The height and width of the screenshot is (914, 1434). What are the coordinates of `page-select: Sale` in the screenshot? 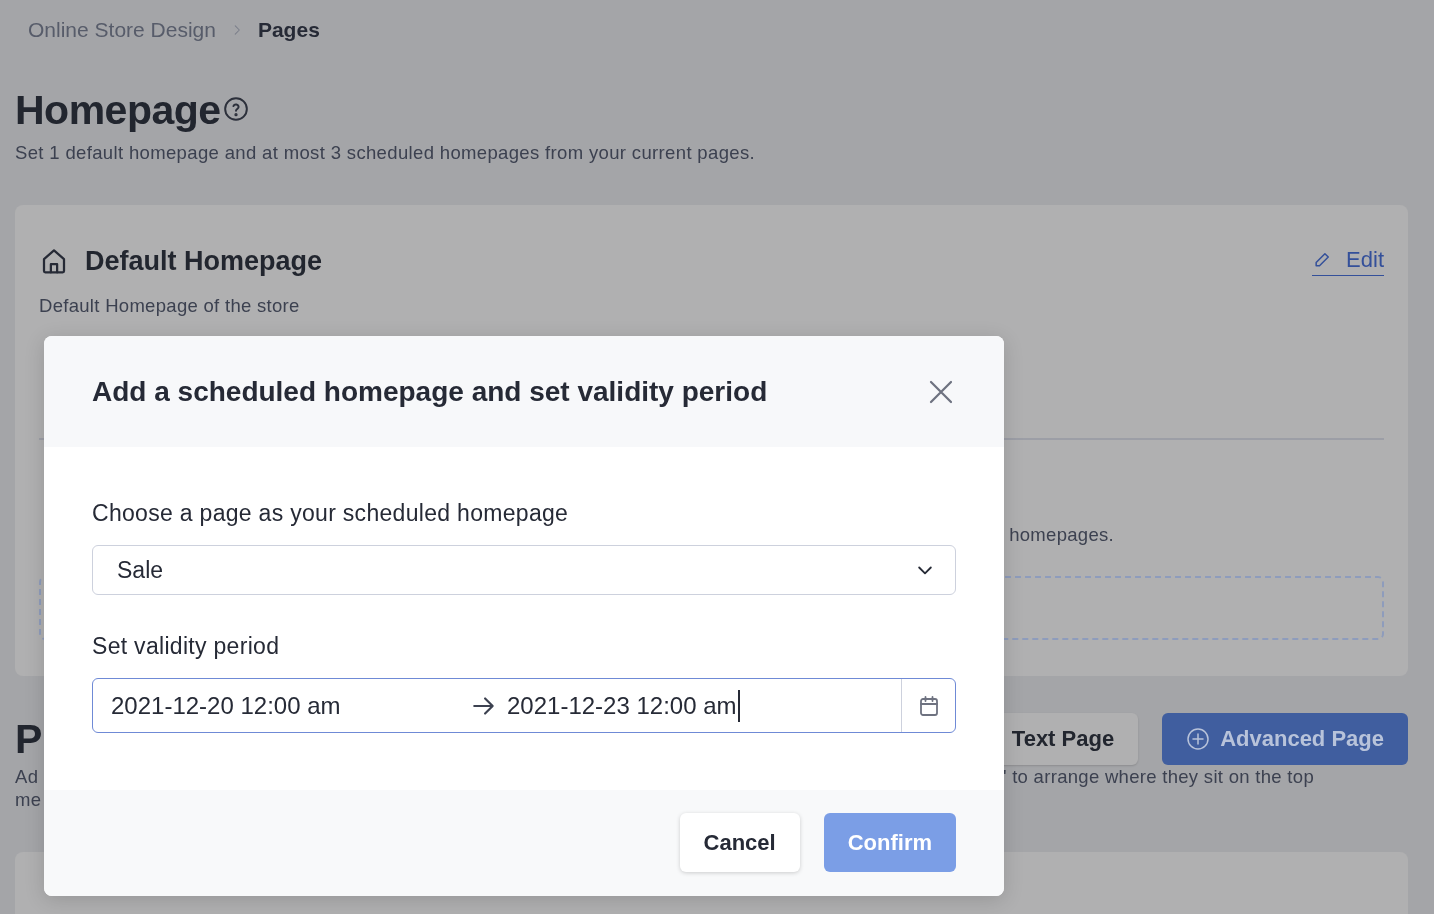 It's located at (524, 570).